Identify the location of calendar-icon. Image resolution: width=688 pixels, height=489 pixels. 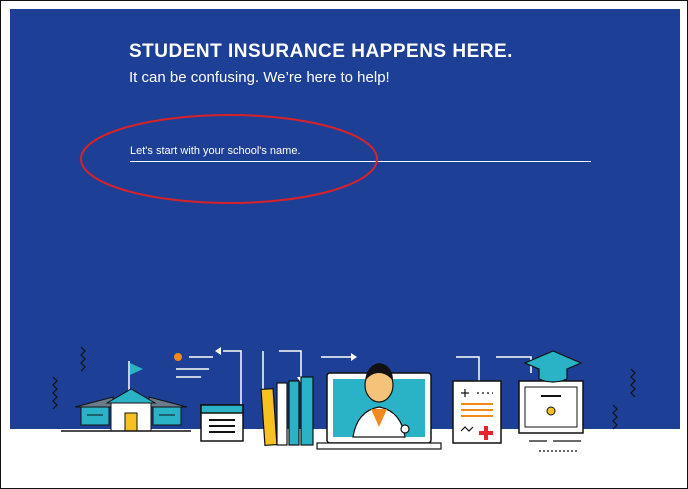
(222, 423).